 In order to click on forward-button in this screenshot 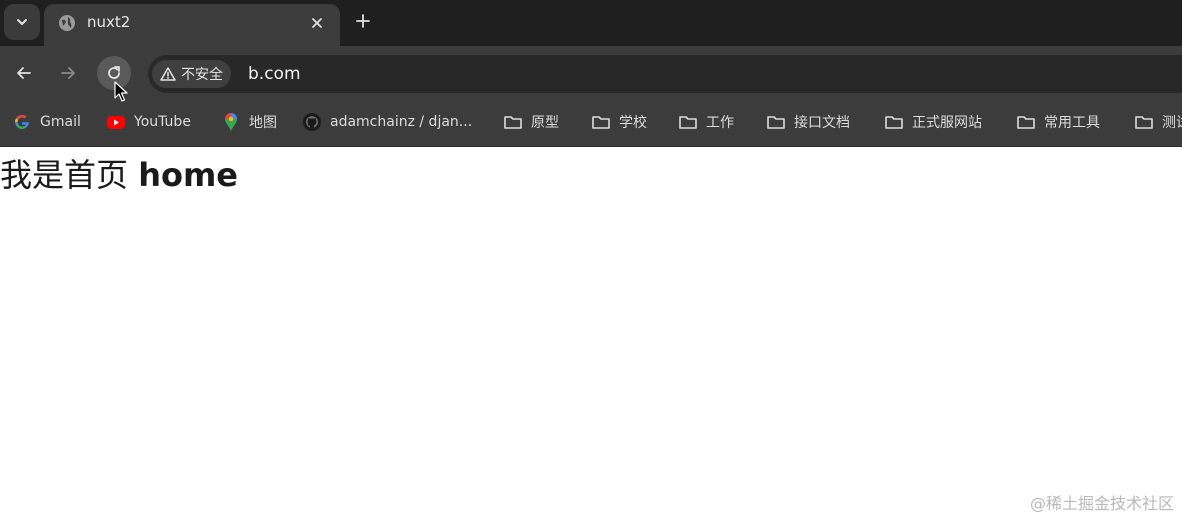, I will do `click(68, 73)`.